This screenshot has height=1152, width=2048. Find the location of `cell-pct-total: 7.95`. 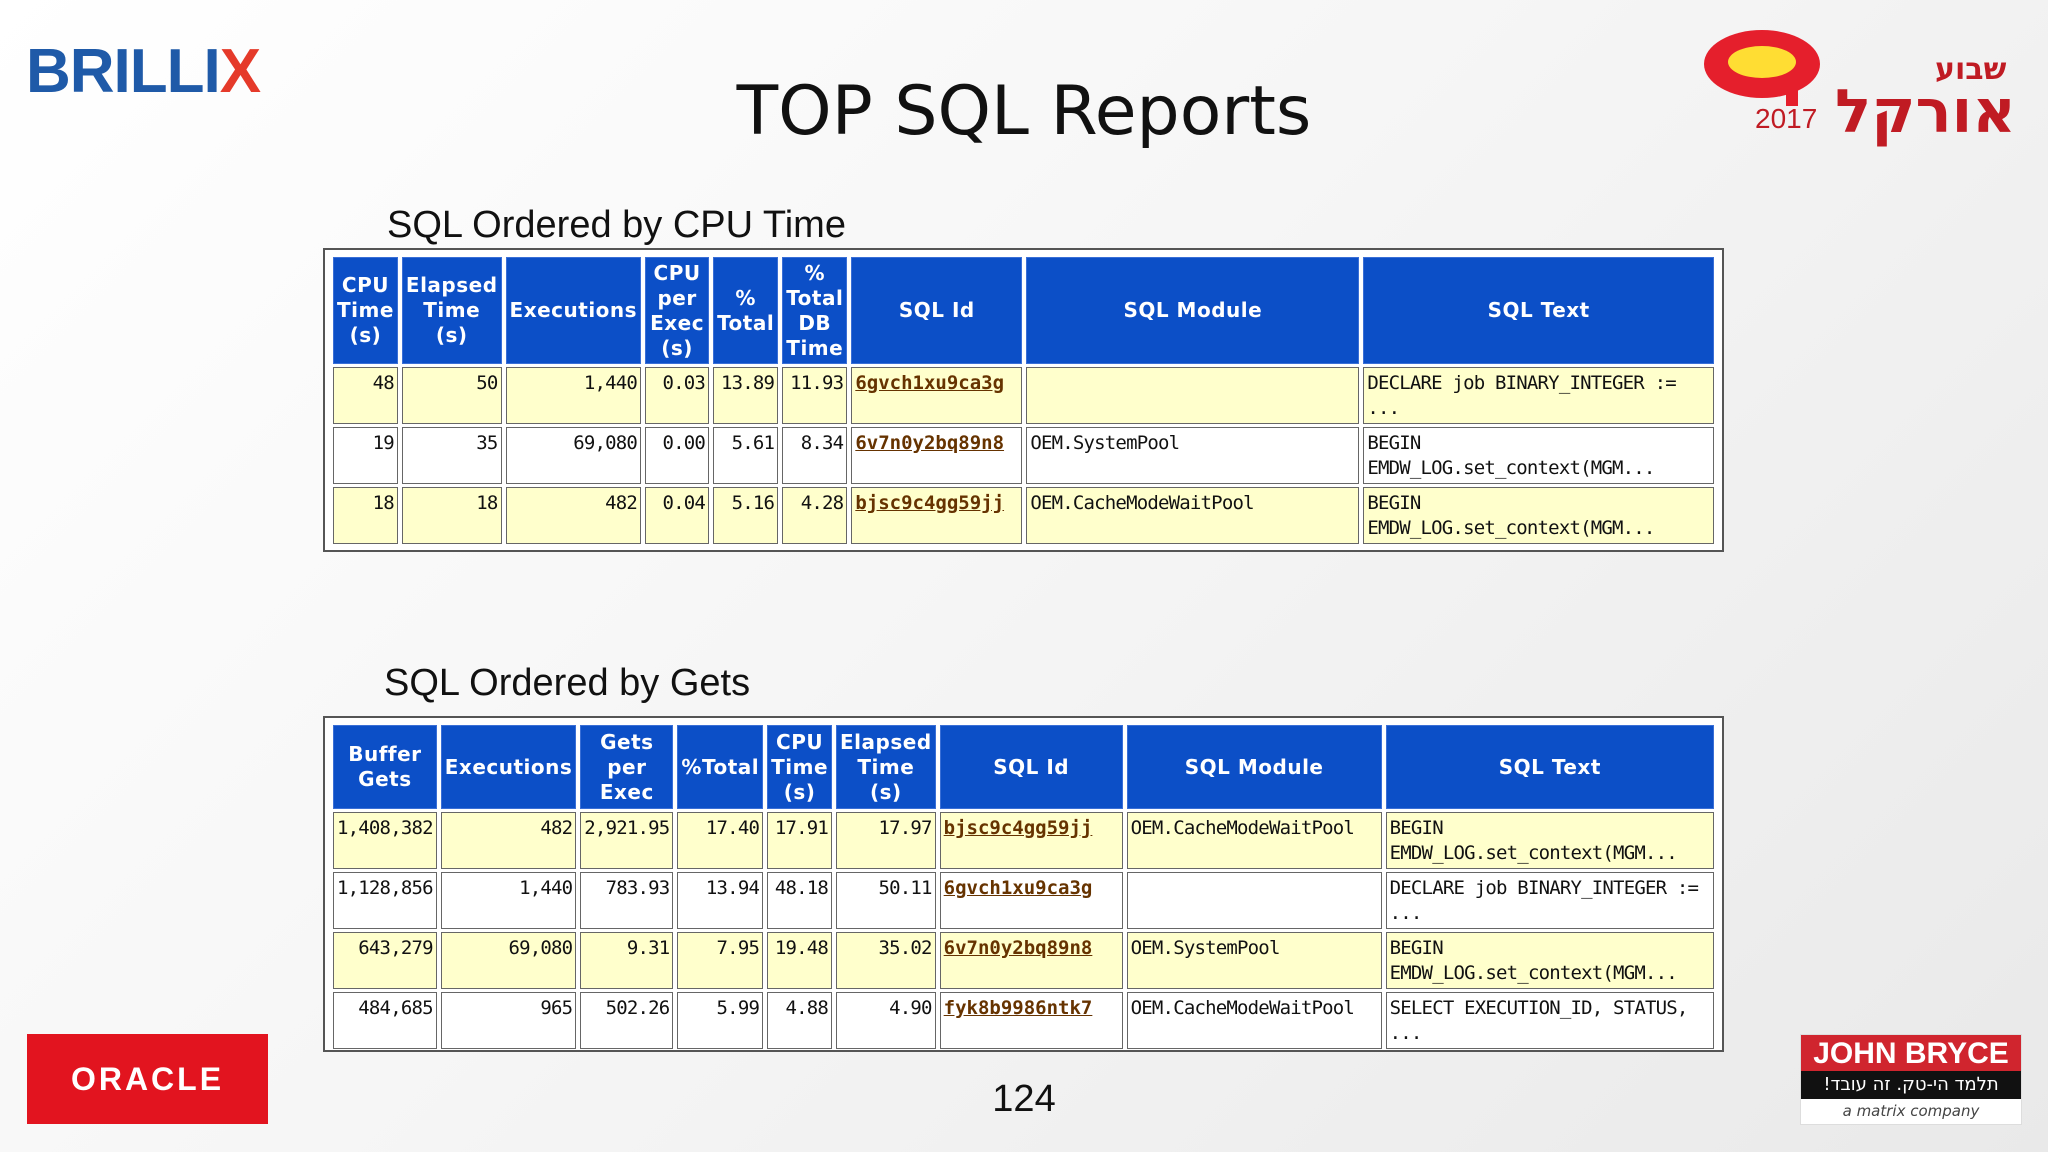

cell-pct-total: 7.95 is located at coordinates (720, 960).